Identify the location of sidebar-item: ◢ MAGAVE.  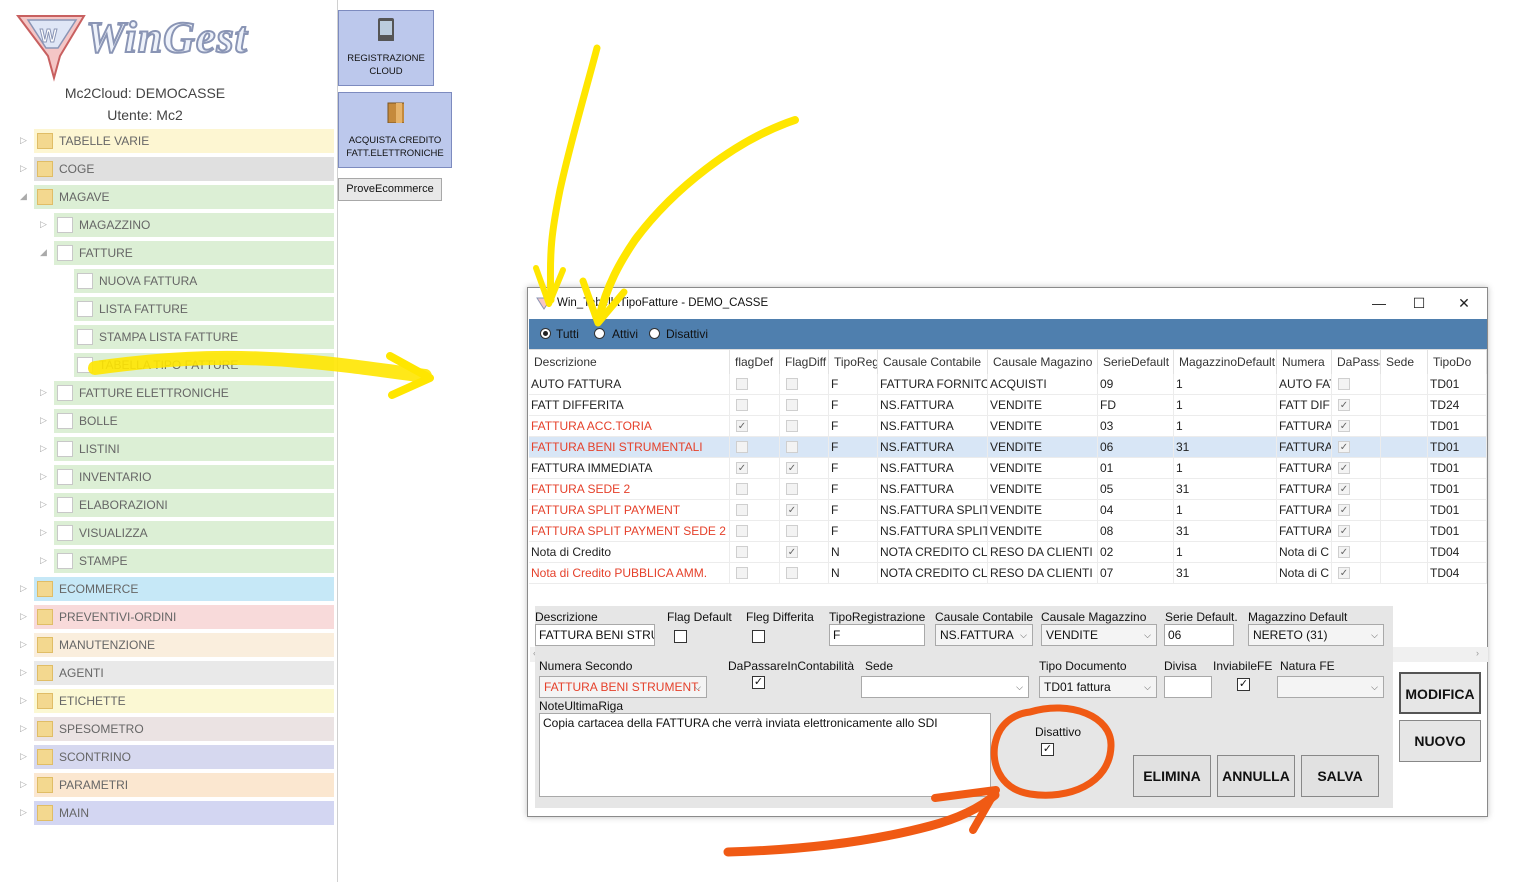
(167, 197).